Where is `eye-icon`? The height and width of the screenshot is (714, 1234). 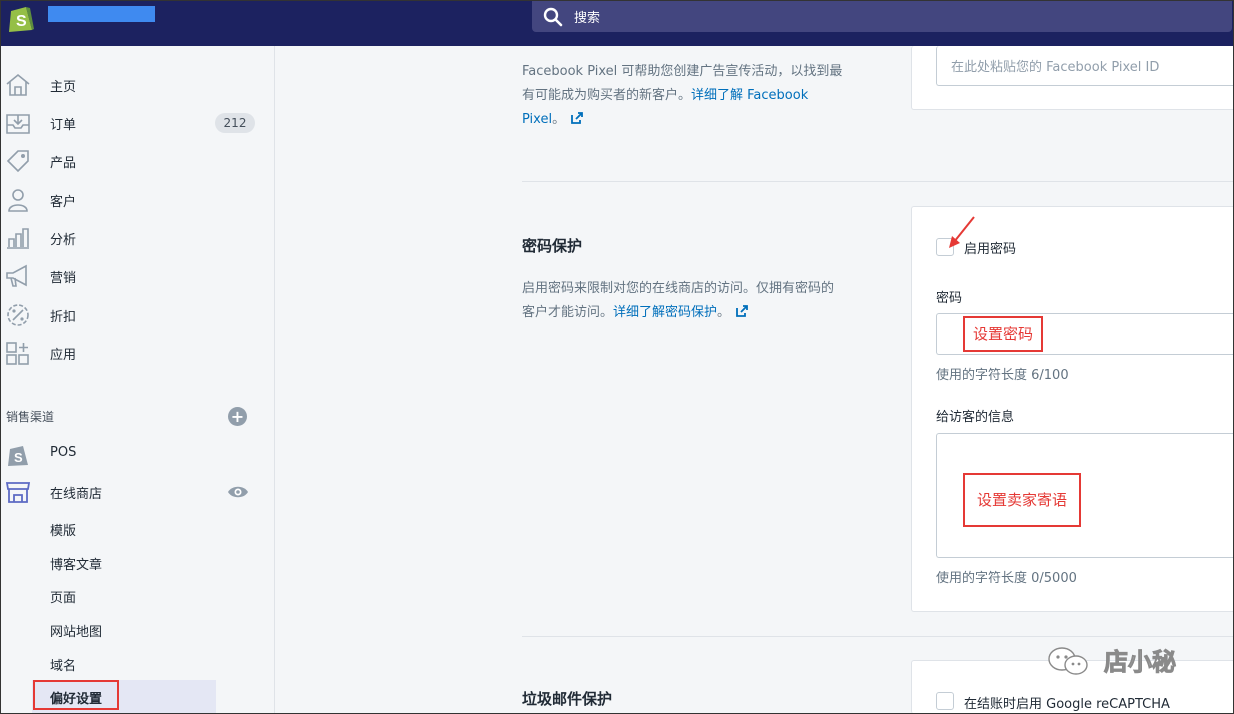 eye-icon is located at coordinates (238, 492).